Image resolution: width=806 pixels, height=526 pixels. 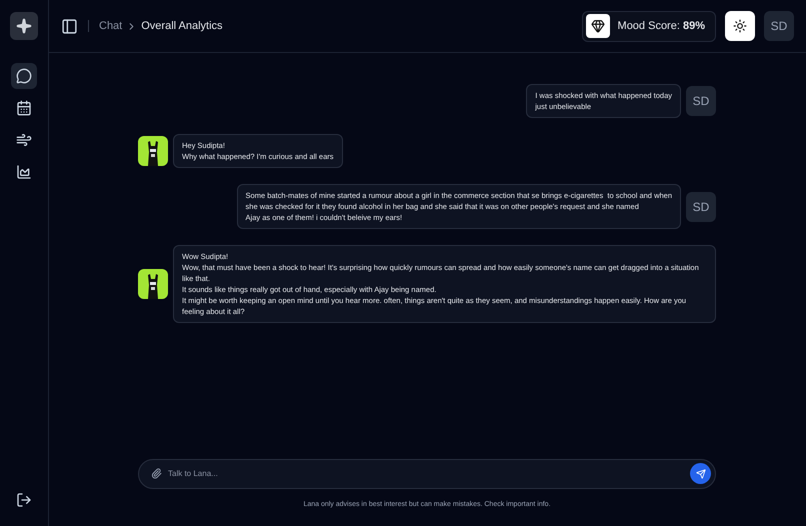 What do you see at coordinates (598, 26) in the screenshot?
I see `gem-icon` at bounding box center [598, 26].